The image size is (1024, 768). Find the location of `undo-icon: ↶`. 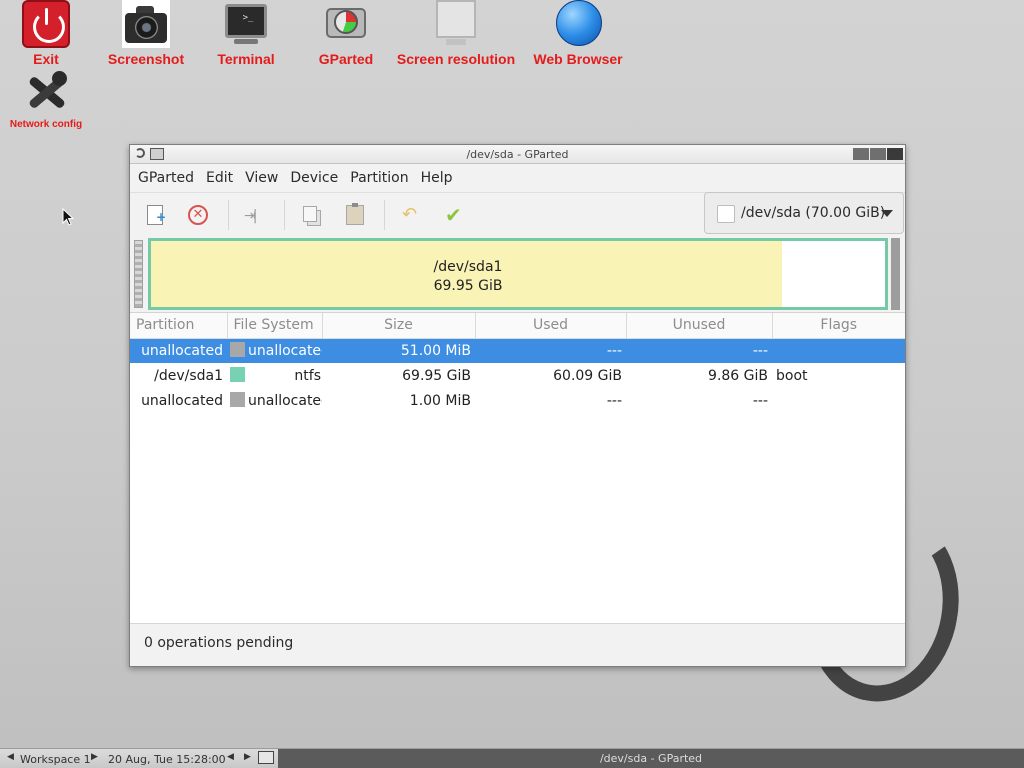

undo-icon: ↶ is located at coordinates (410, 214).